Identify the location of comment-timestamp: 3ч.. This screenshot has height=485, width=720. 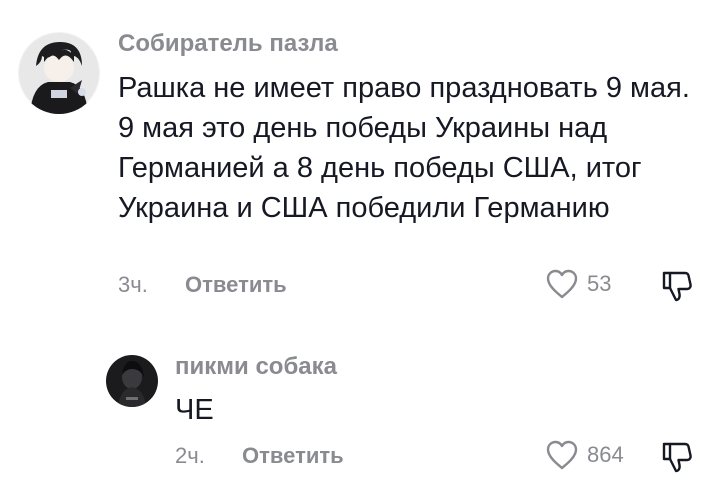
(133, 284).